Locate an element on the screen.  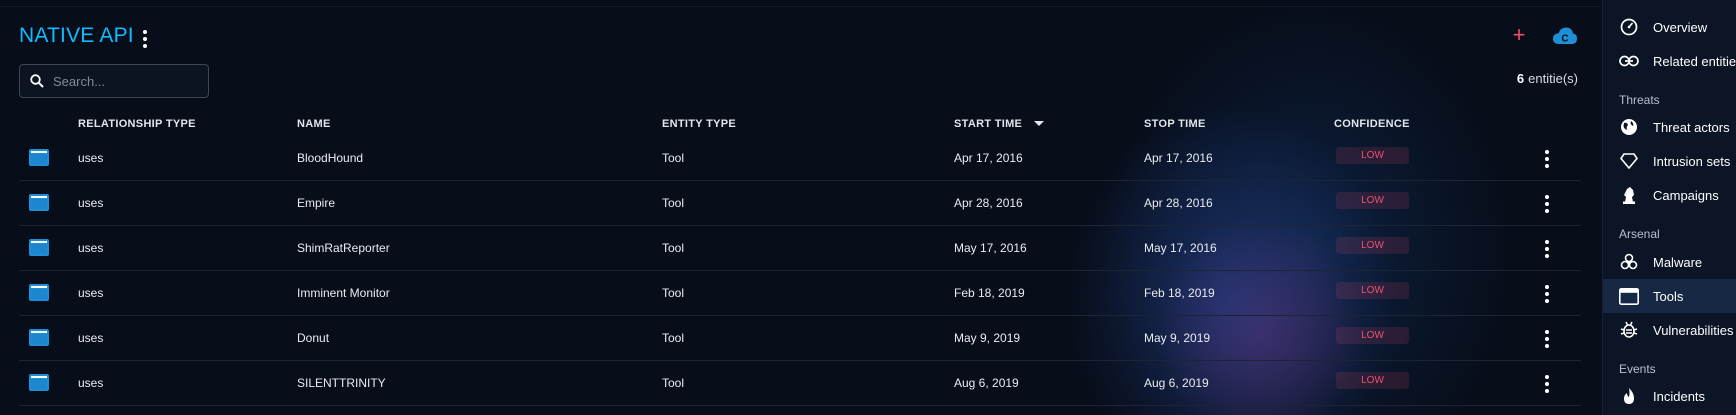
cell-stop-time: May 9, 2019 is located at coordinates (1177, 338).